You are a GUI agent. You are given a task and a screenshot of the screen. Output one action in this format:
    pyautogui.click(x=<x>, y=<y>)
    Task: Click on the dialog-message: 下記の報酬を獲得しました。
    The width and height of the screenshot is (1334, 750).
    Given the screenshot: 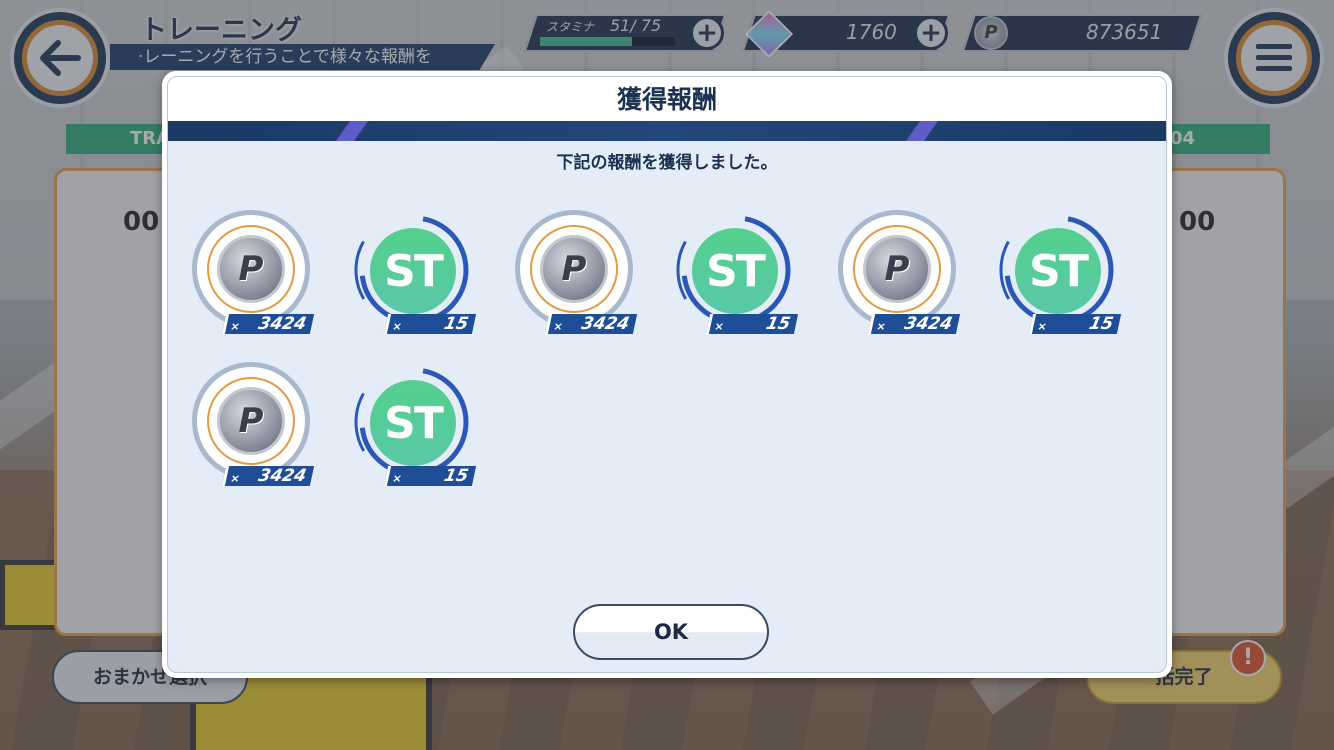 What is the action you would take?
    pyautogui.click(x=667, y=163)
    